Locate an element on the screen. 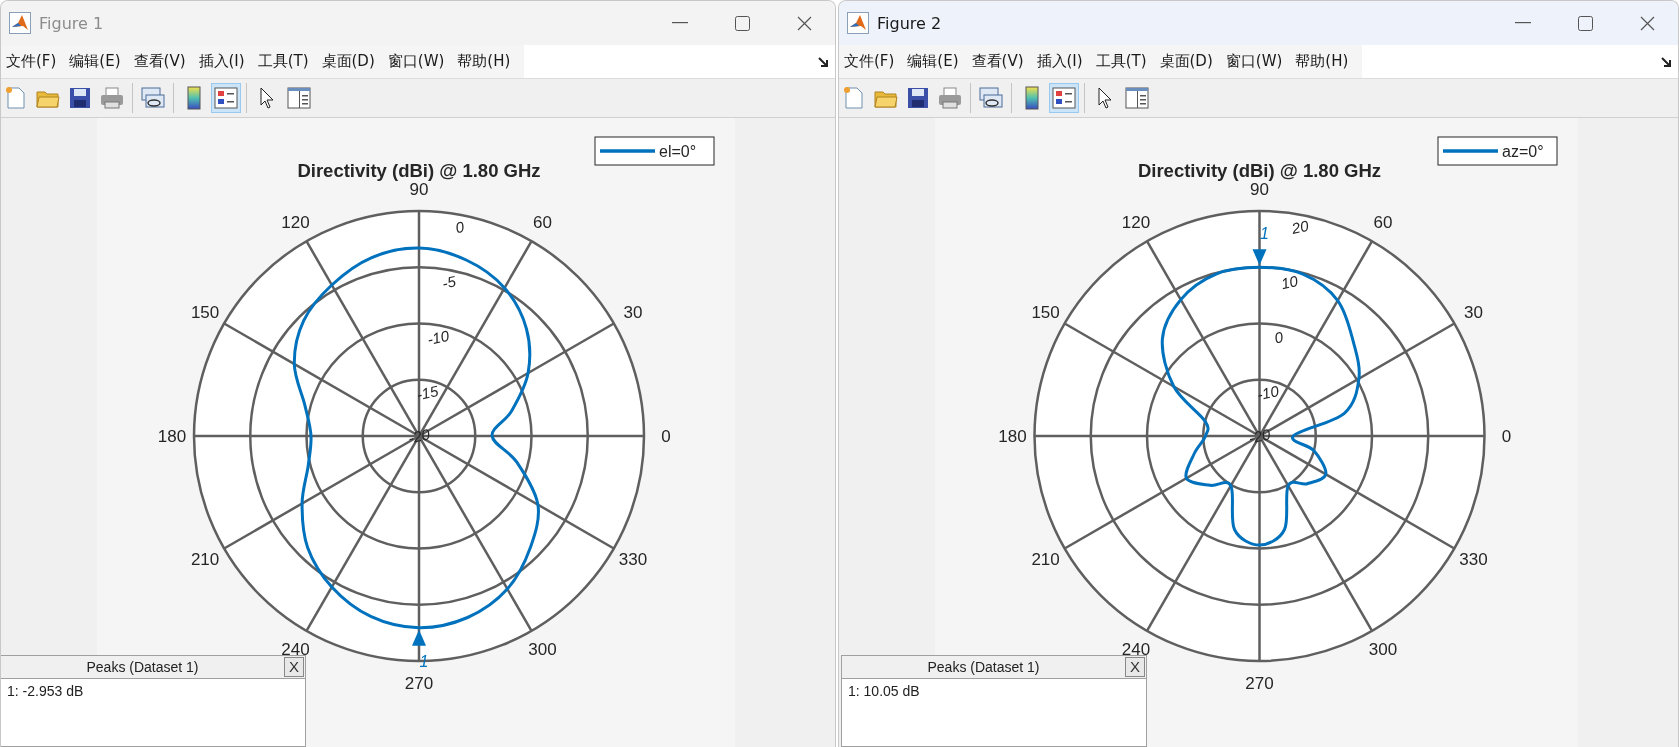 The width and height of the screenshot is (1679, 747). legend: el=0° is located at coordinates (654, 151).